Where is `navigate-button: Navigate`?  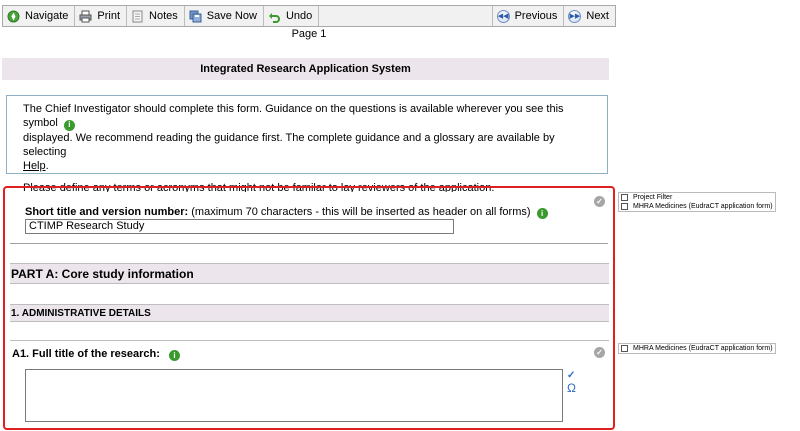
navigate-button: Navigate is located at coordinates (39, 16).